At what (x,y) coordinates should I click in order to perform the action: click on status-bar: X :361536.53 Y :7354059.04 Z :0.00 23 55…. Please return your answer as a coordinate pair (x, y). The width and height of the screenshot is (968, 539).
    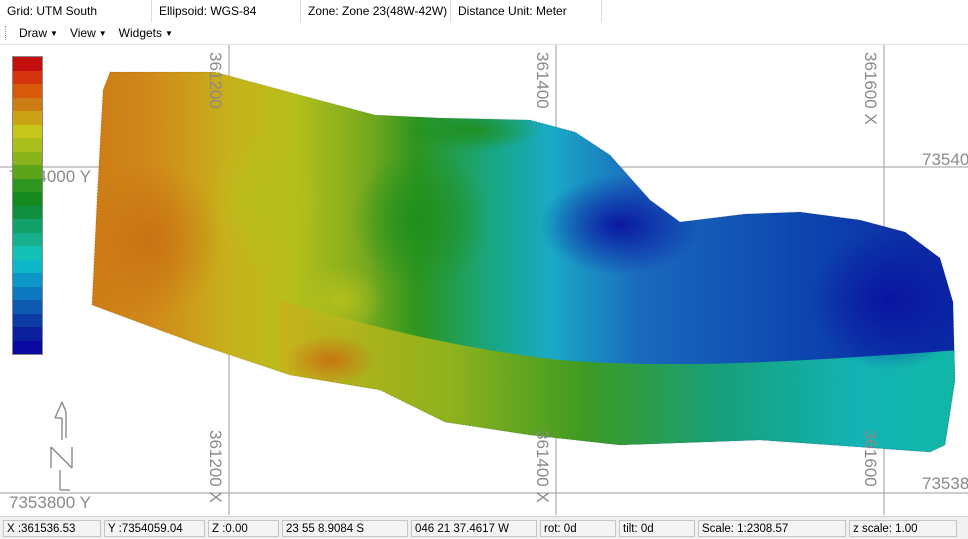
    Looking at the image, I should click on (484, 527).